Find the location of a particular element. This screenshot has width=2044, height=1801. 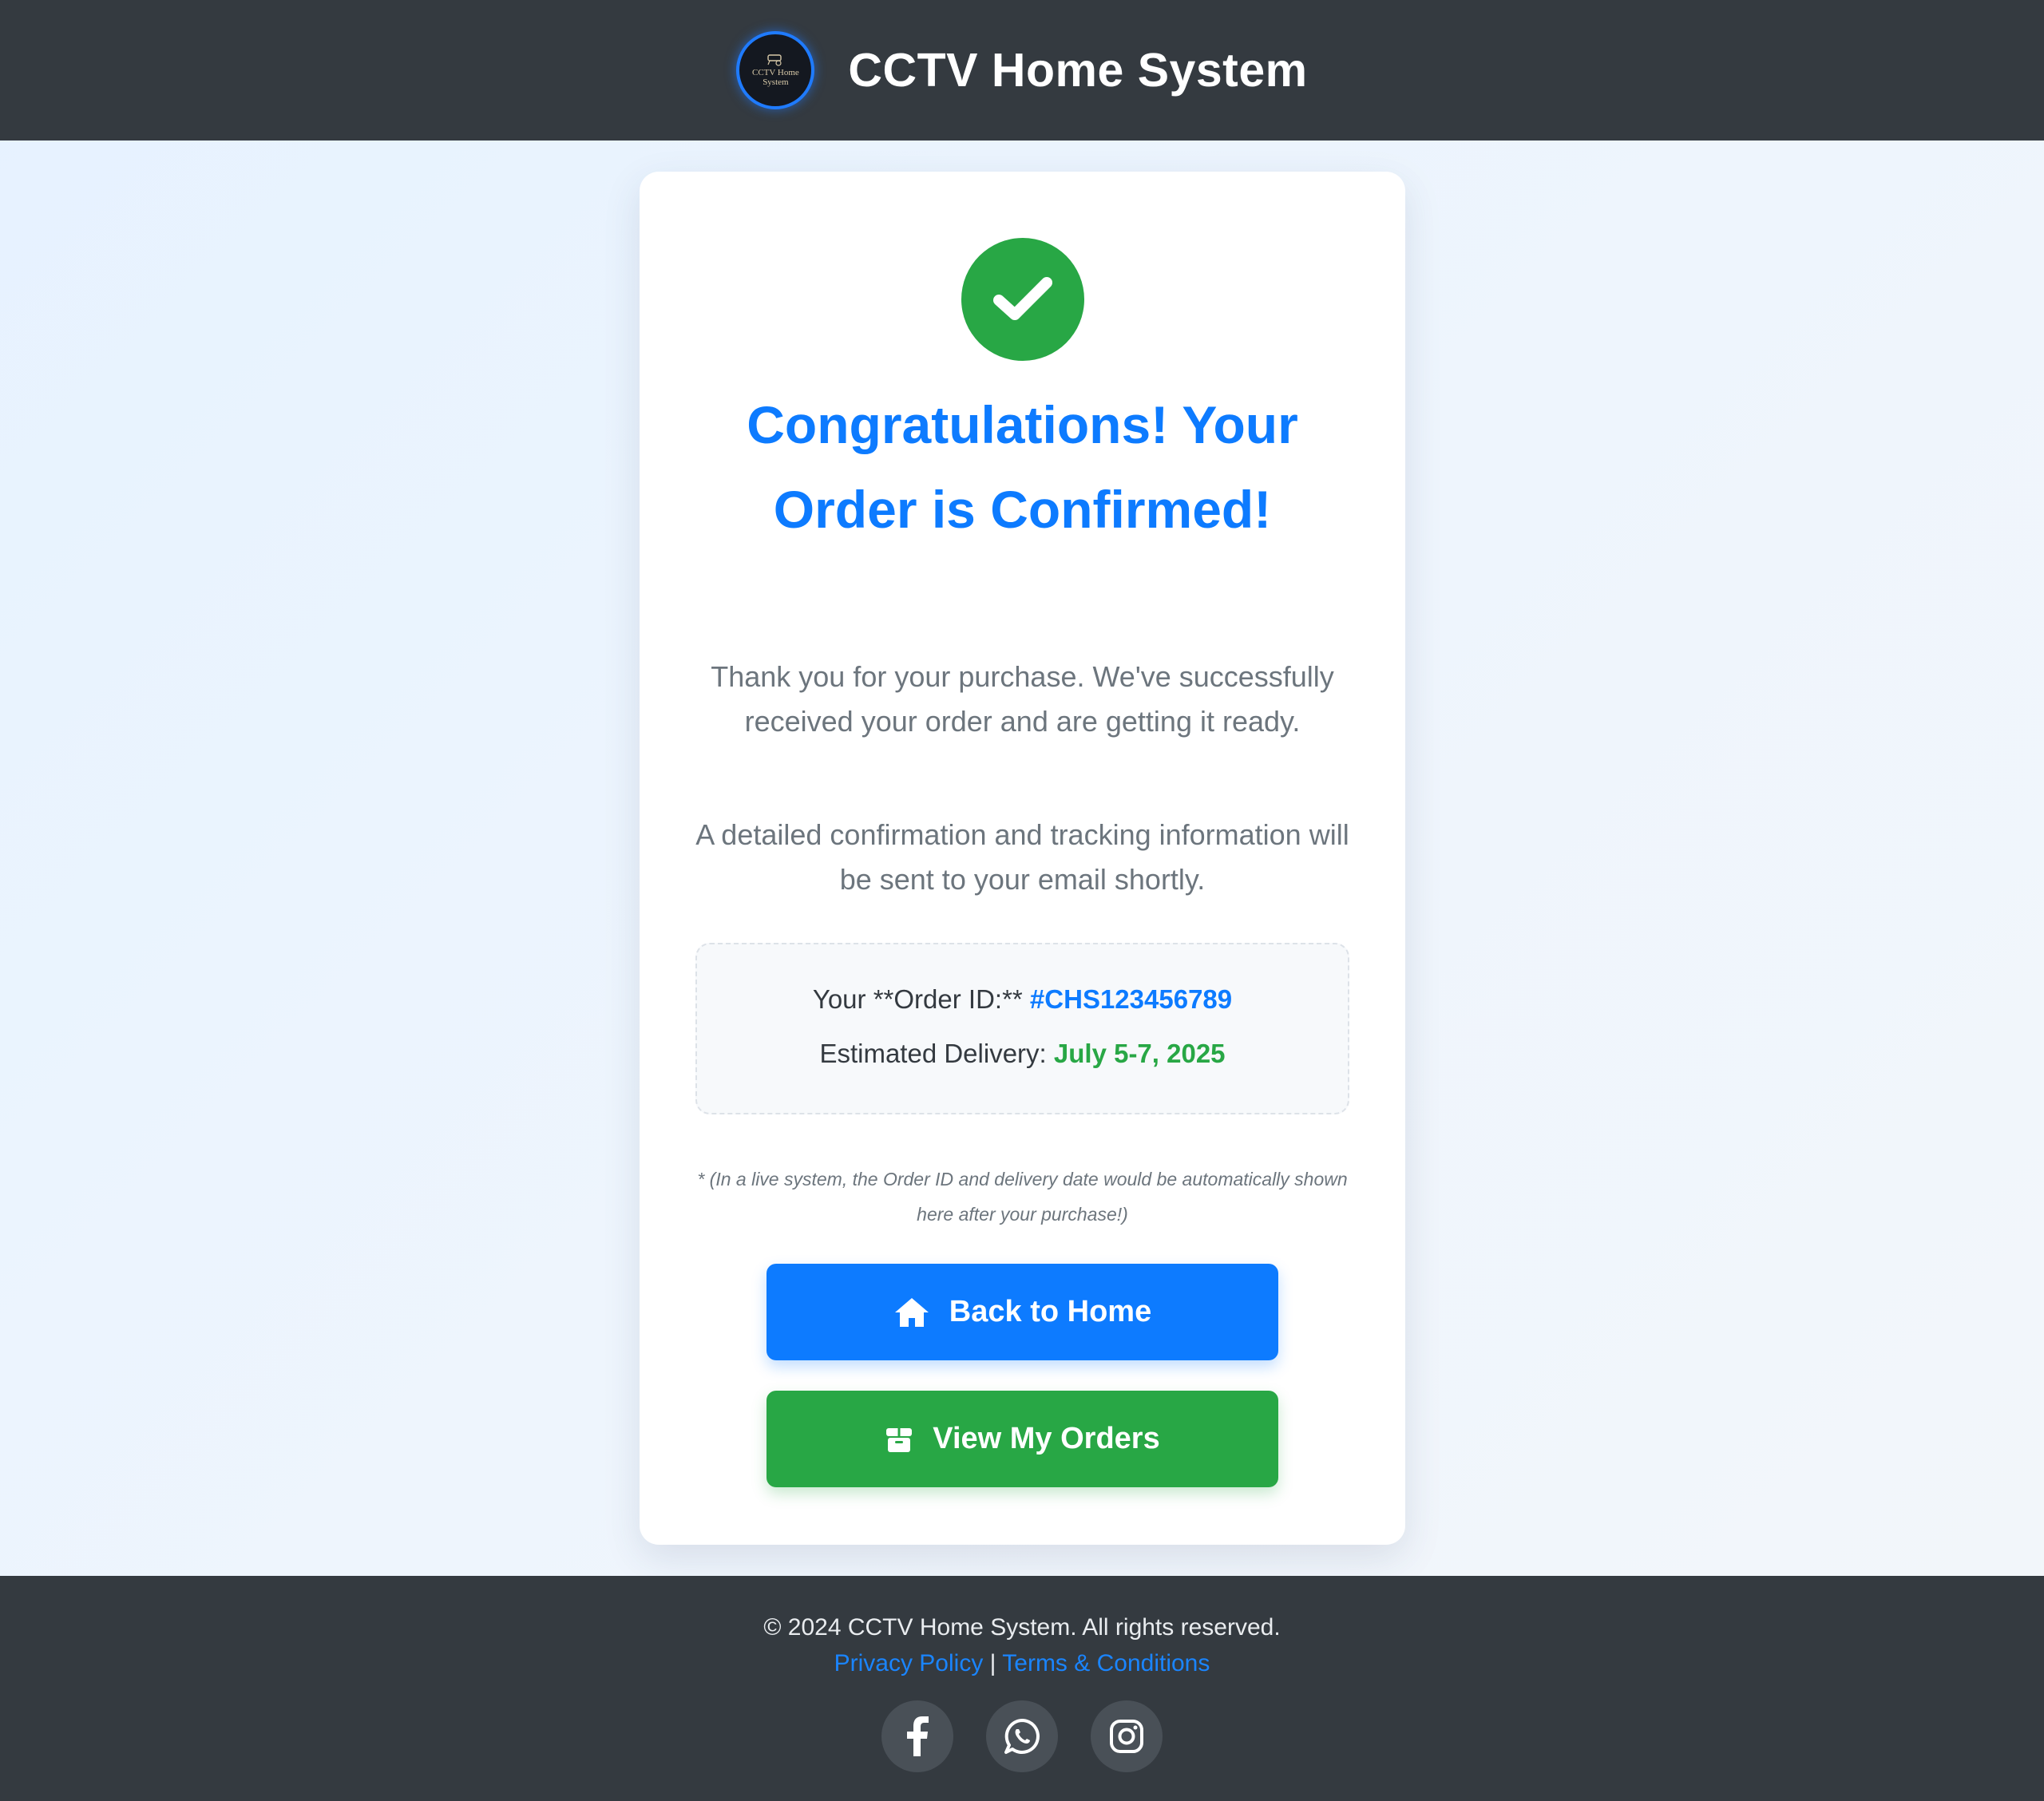

social-links is located at coordinates (1022, 1737).